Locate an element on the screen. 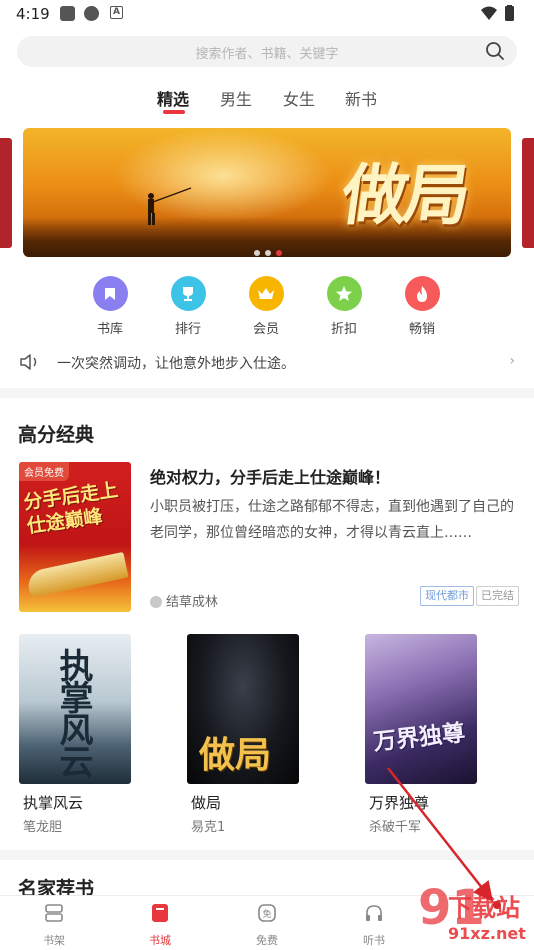 The image size is (534, 950). bookshelf-icon is located at coordinates (54, 913).